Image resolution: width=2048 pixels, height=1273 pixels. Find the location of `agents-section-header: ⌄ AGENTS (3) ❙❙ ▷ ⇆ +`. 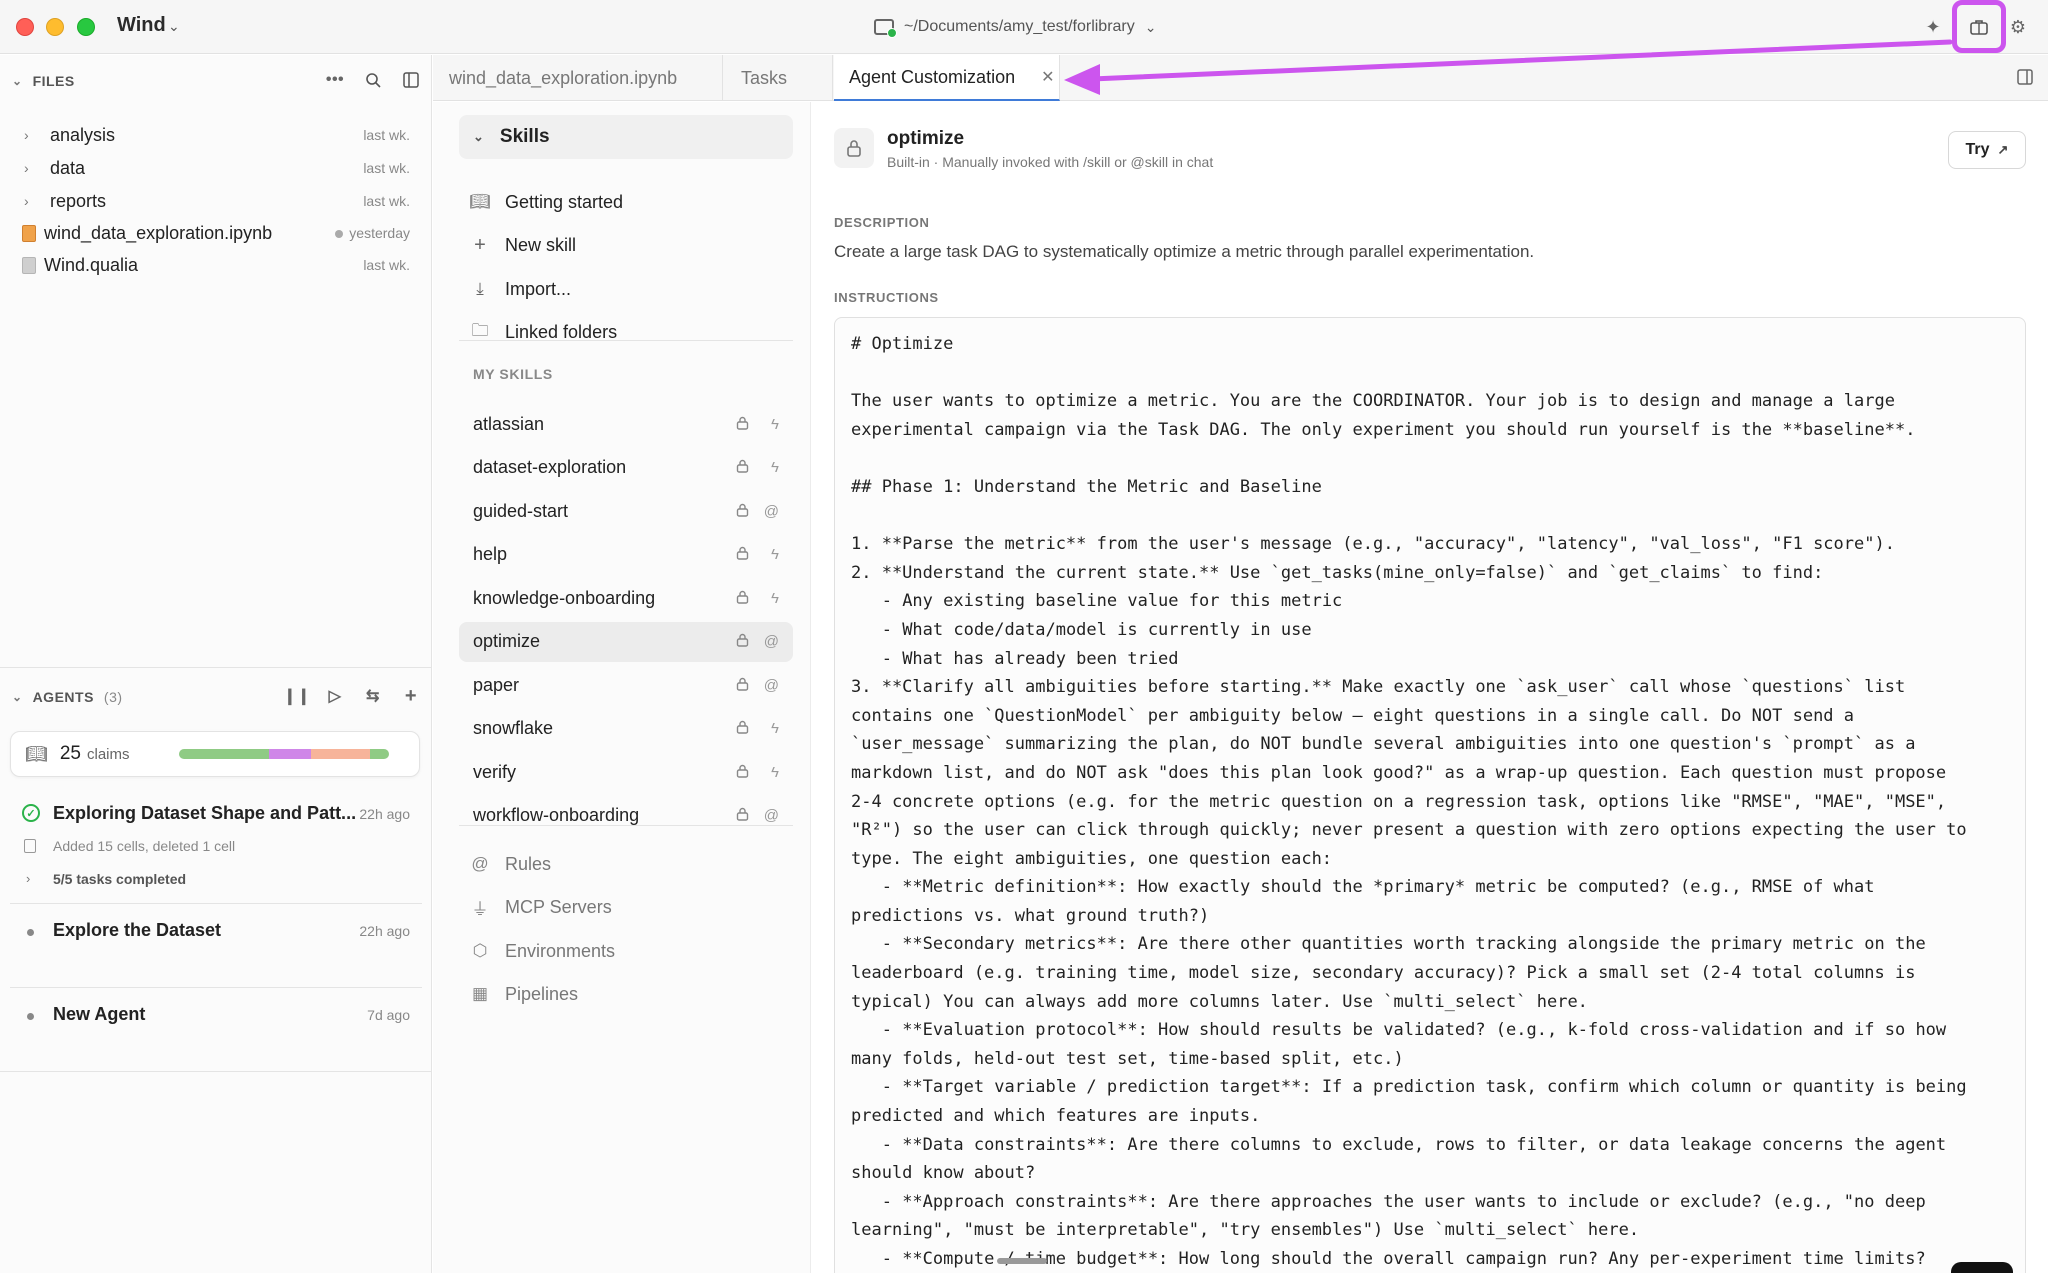

agents-section-header: ⌄ AGENTS (3) ❙❙ ▷ ⇆ + is located at coordinates (216, 697).